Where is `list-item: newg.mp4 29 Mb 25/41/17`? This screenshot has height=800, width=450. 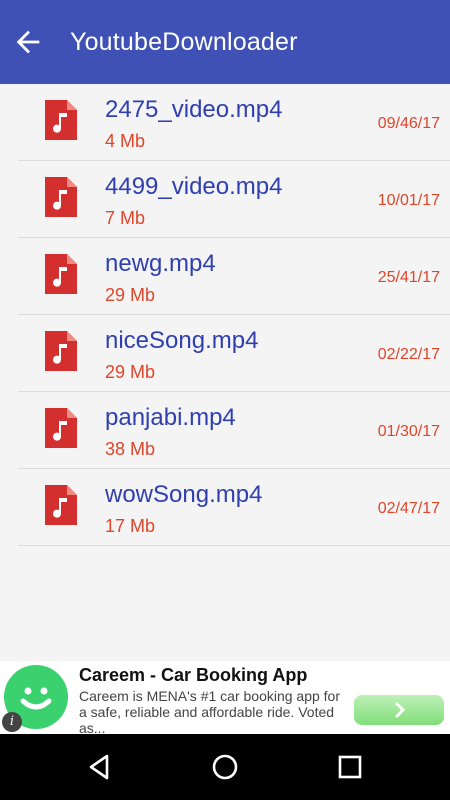 list-item: newg.mp4 29 Mb 25/41/17 is located at coordinates (234, 276).